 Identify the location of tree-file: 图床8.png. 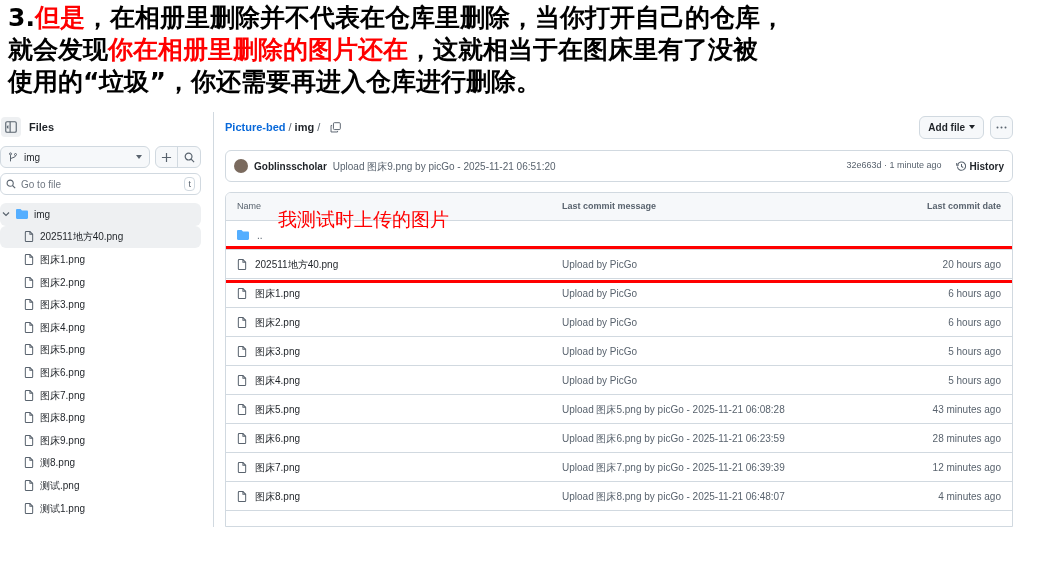
(100, 417).